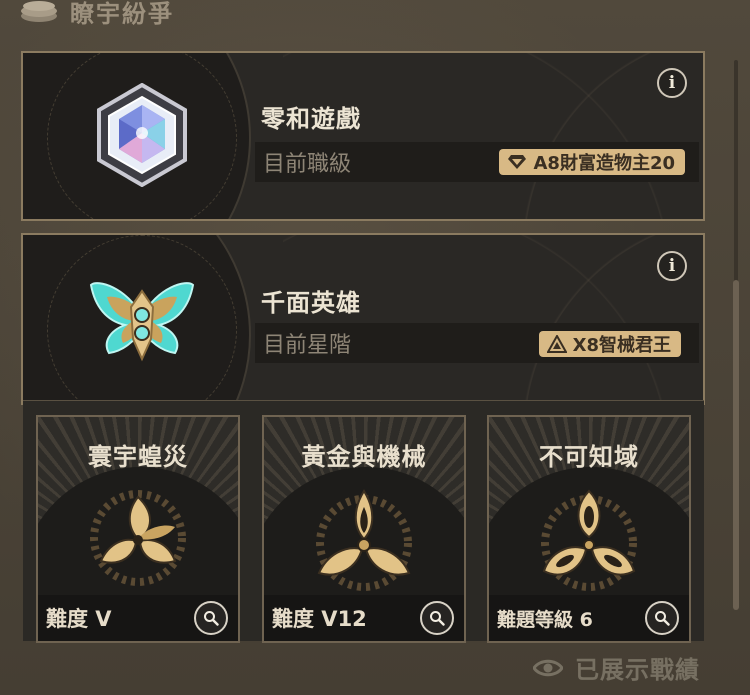 The image size is (750, 695). I want to click on mode-tile-unknowable: 不可知域 難題等級 6, so click(589, 529).